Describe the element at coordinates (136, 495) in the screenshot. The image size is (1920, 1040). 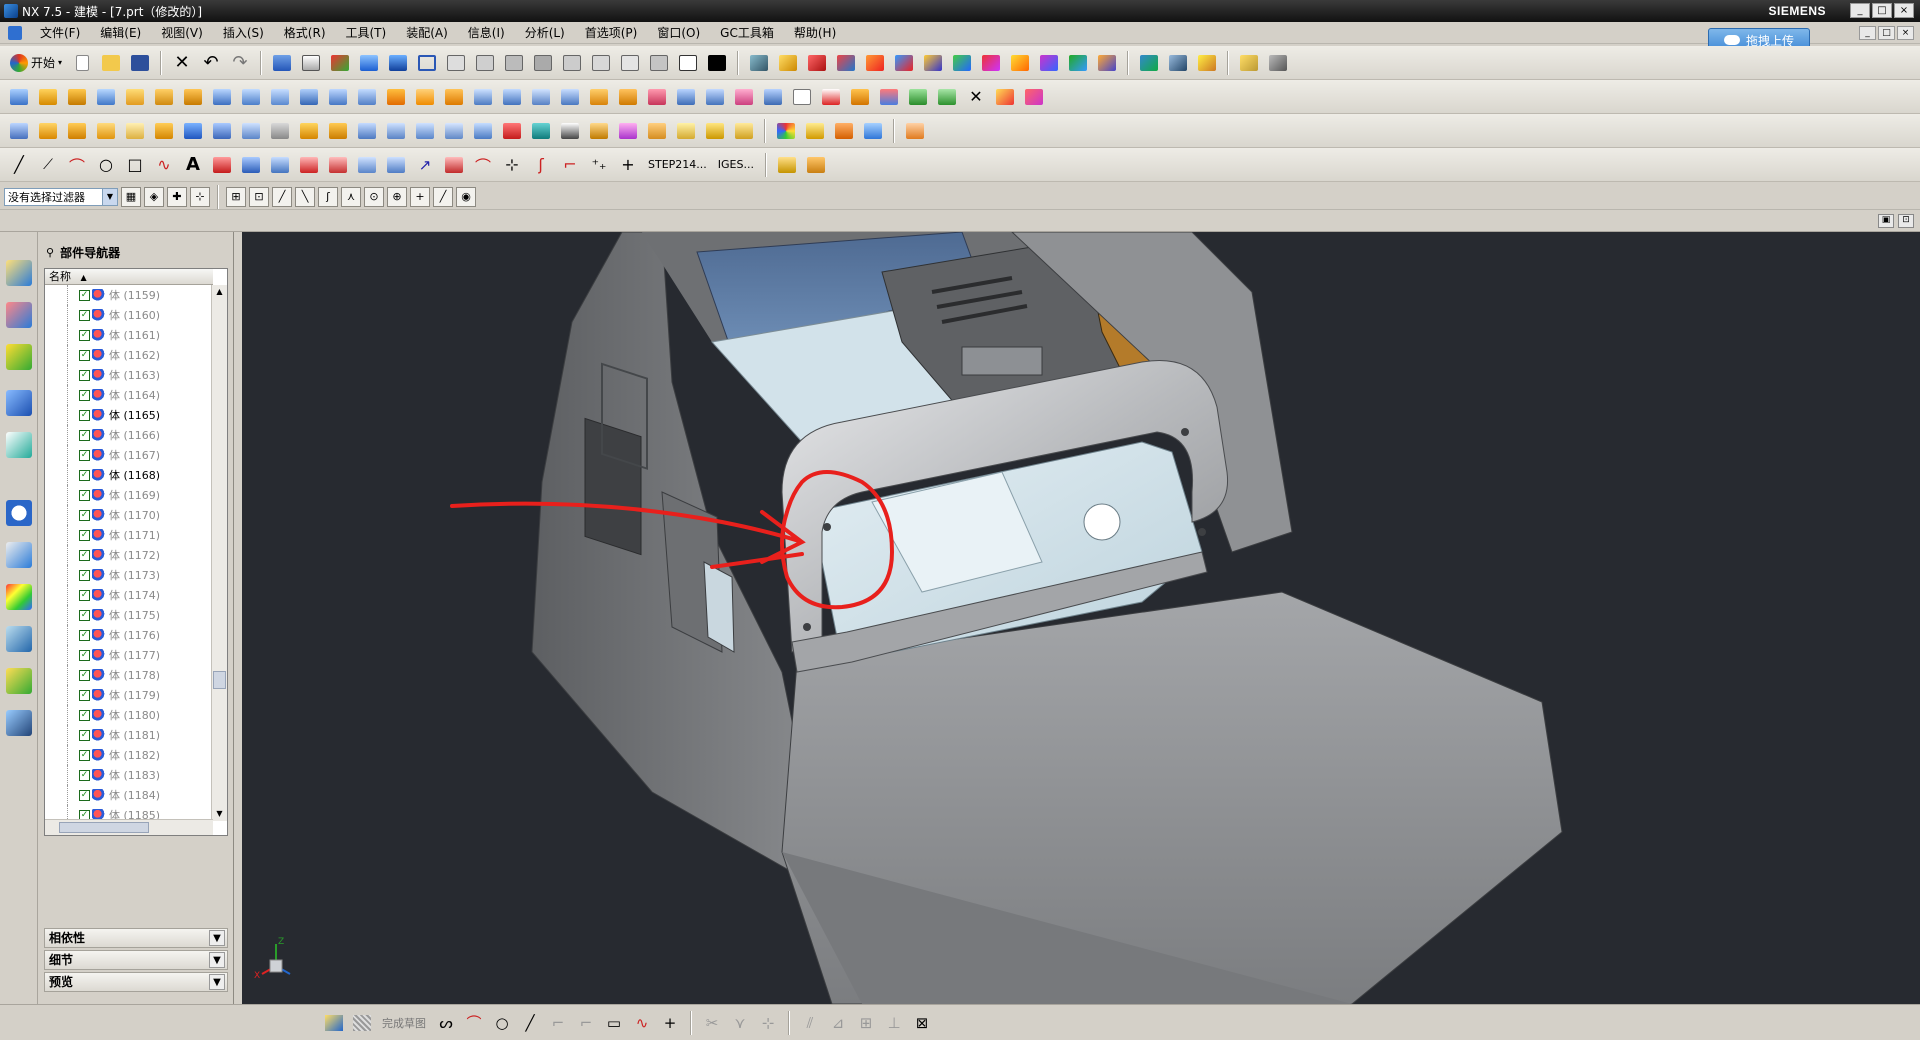
I see `tree-row: ✓ 体 (1169)` at that location.